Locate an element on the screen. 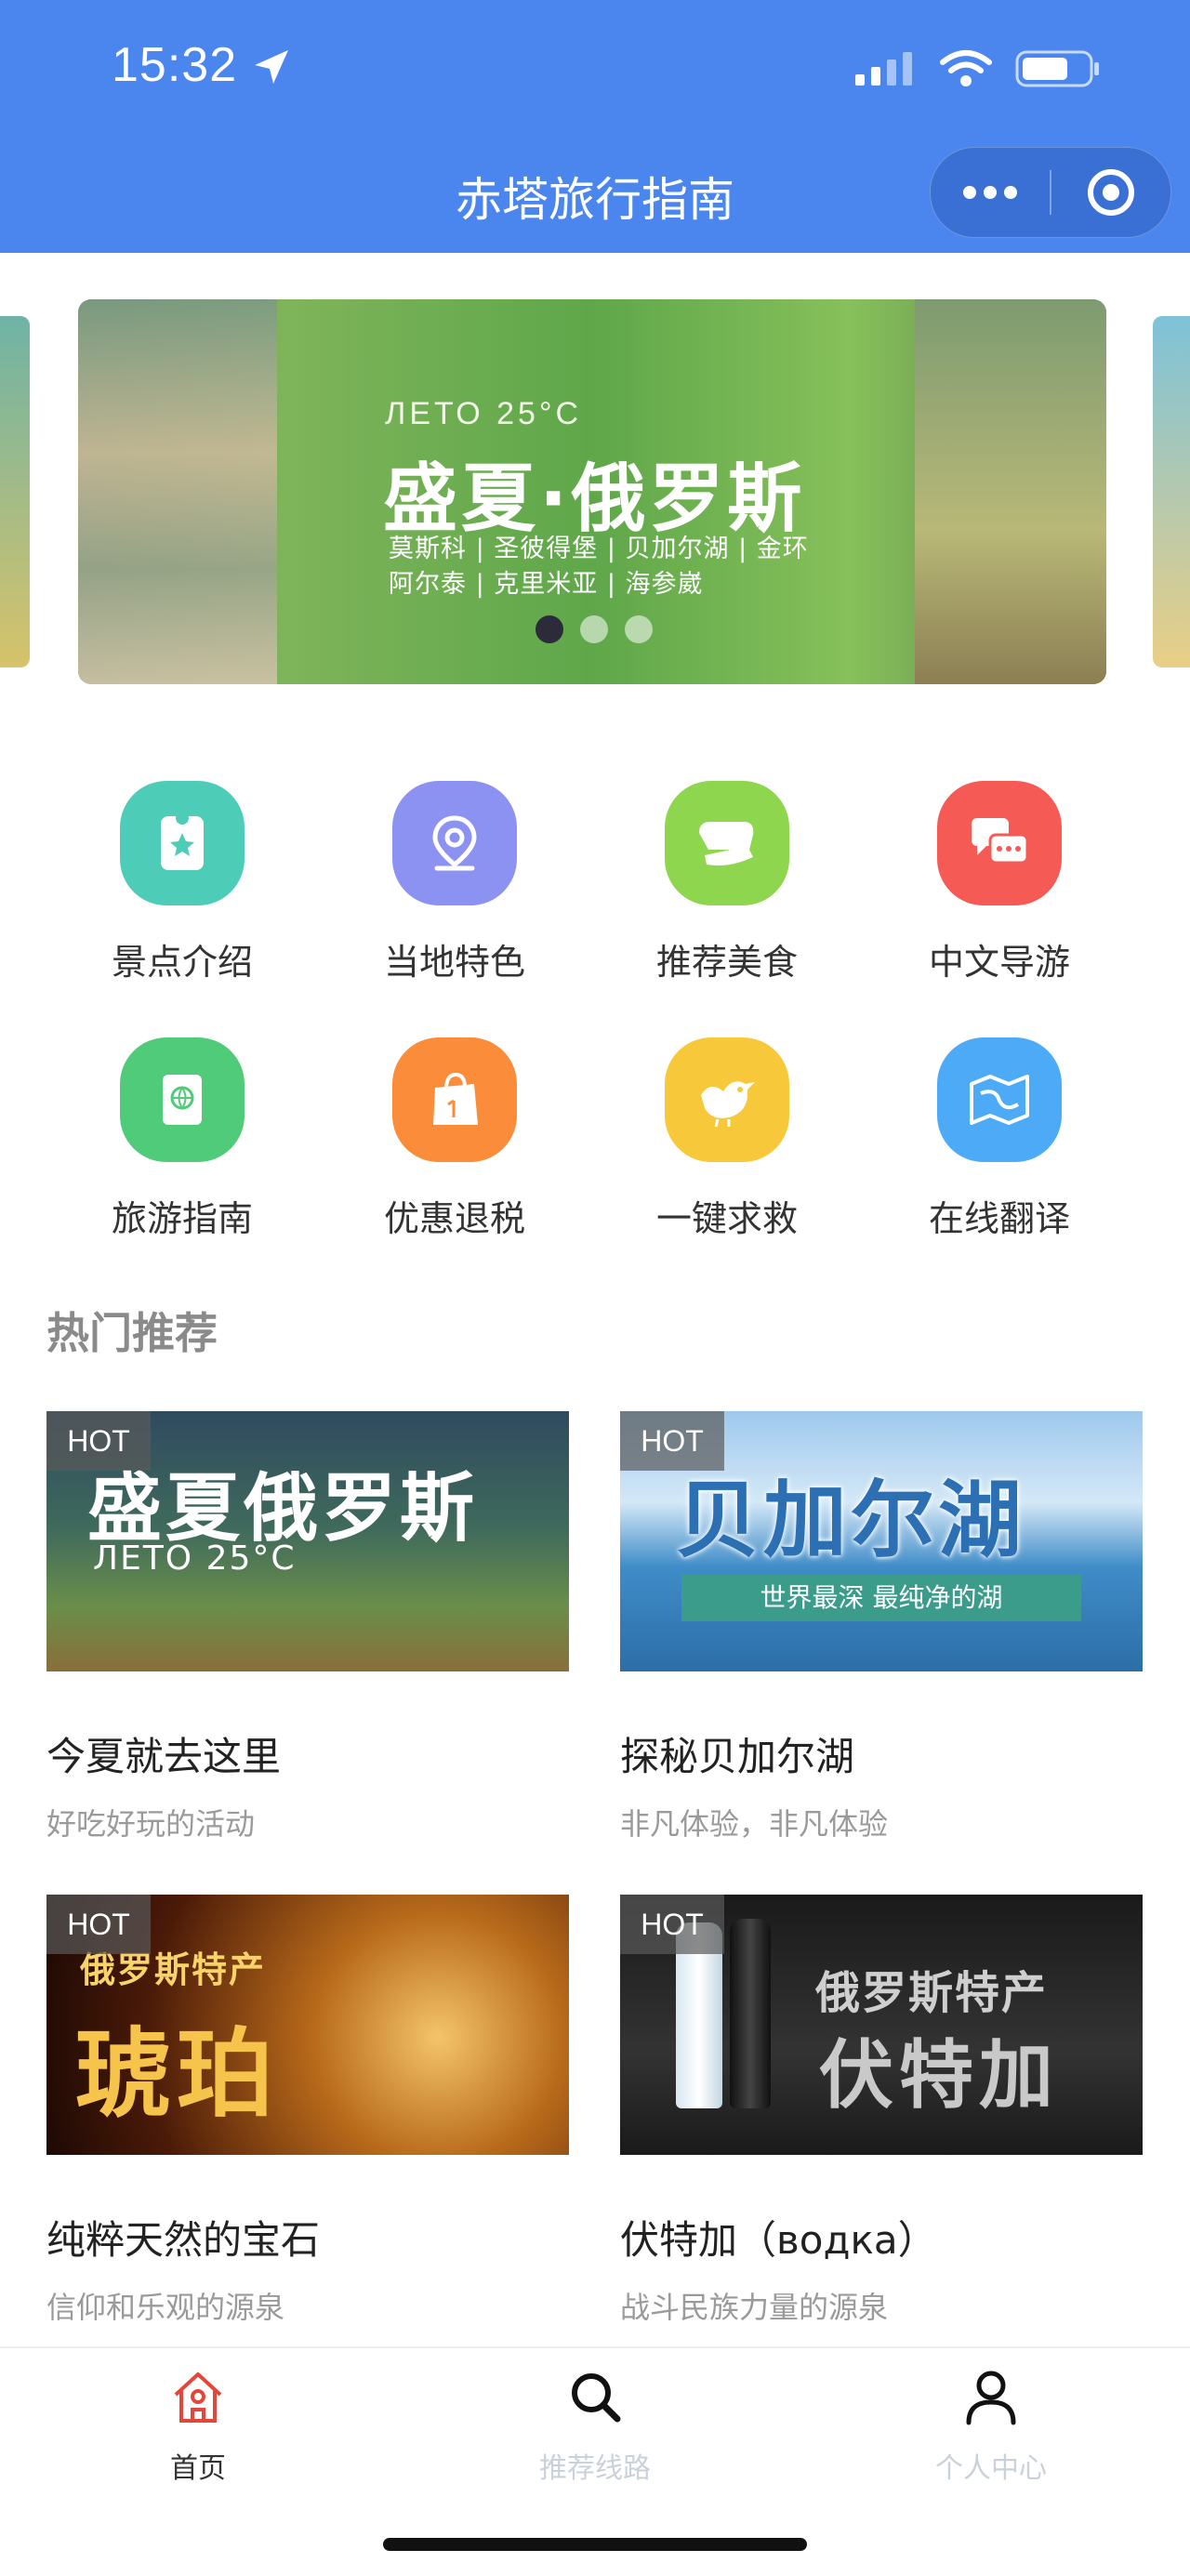  more-button is located at coordinates (990, 192).